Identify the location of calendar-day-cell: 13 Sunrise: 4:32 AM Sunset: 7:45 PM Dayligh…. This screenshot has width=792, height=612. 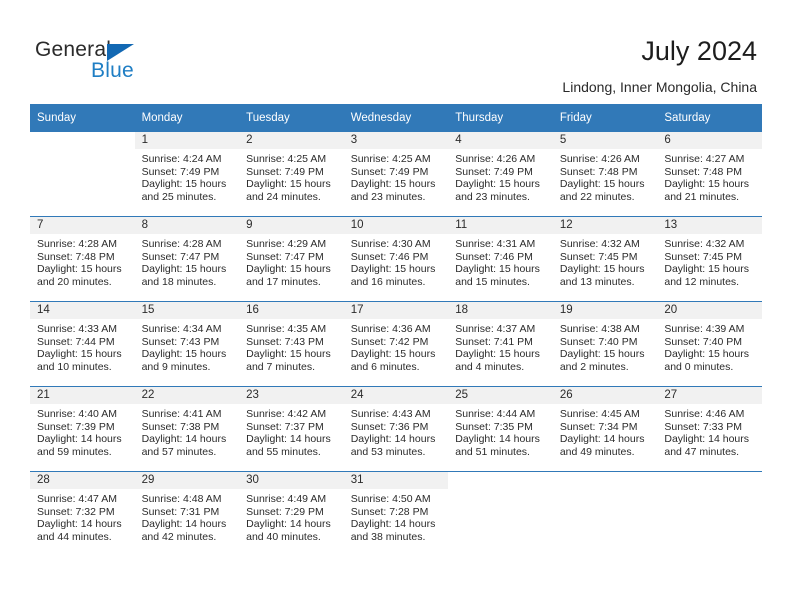
(709, 259).